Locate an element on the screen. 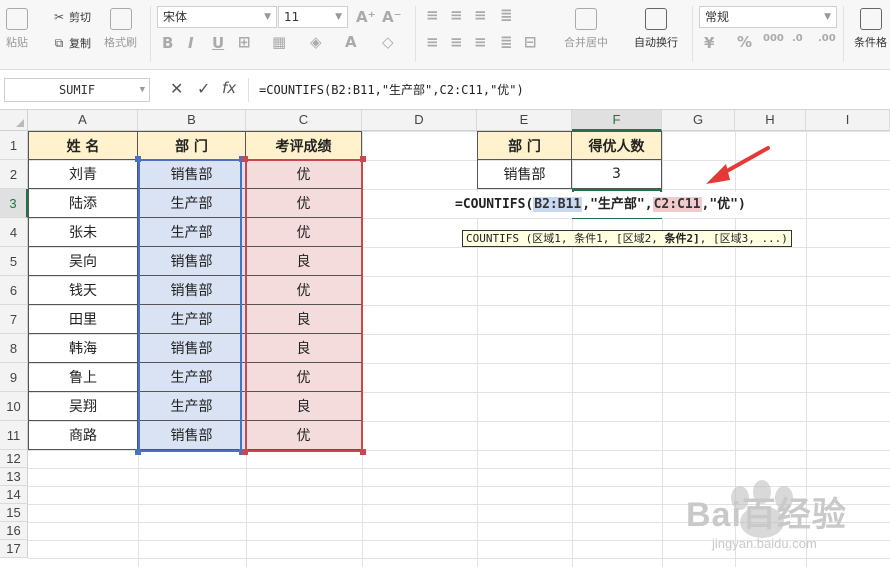 Image resolution: width=890 pixels, height=567 pixels. header-grade-cell: 考评成绩 is located at coordinates (304, 145).